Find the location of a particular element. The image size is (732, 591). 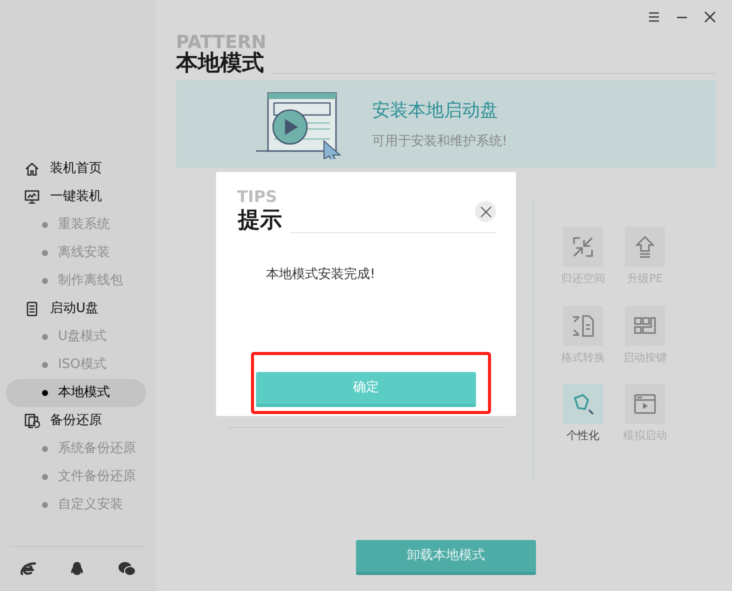

upload-arrow-icon is located at coordinates (645, 247).